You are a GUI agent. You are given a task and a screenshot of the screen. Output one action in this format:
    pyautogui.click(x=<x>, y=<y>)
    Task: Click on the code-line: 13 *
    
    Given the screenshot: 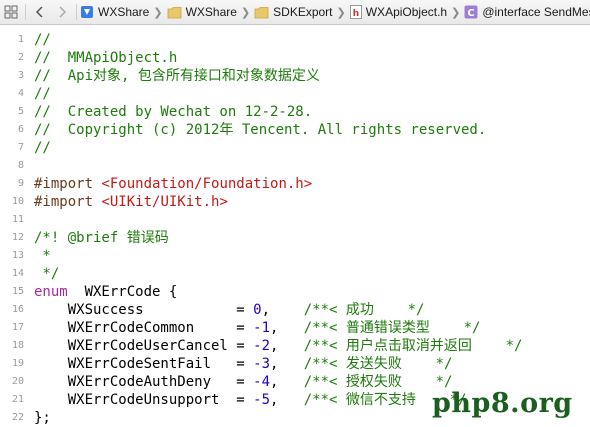 What is the action you would take?
    pyautogui.click(x=295, y=256)
    